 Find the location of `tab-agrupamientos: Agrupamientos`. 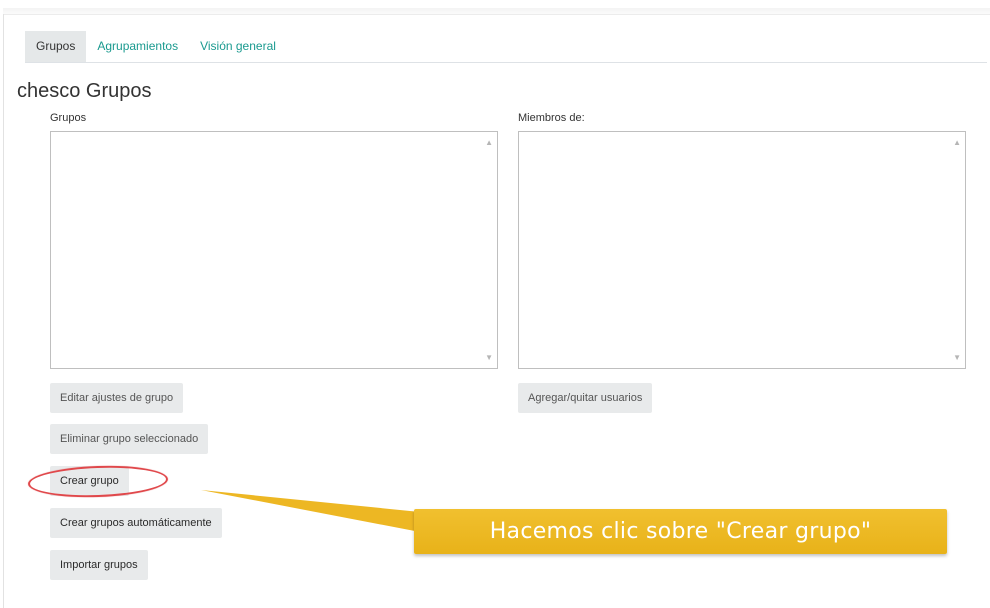

tab-agrupamientos: Agrupamientos is located at coordinates (137, 46).